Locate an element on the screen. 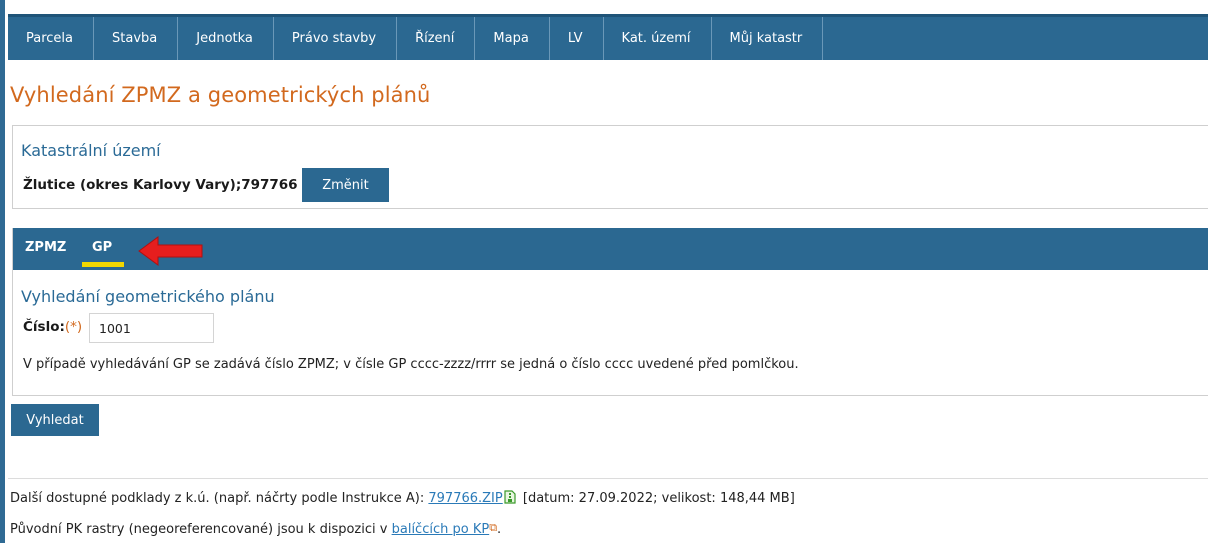 The width and height of the screenshot is (1208, 543). nav-item-mapa: Mapa is located at coordinates (512, 38).